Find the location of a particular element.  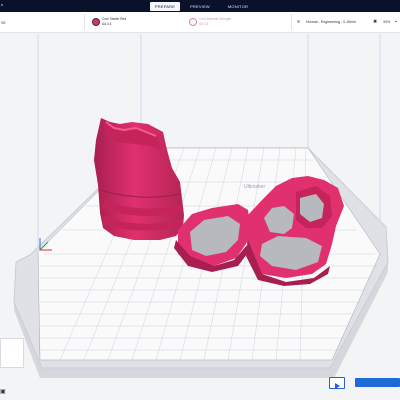

extruder-2-icon is located at coordinates (193, 22).